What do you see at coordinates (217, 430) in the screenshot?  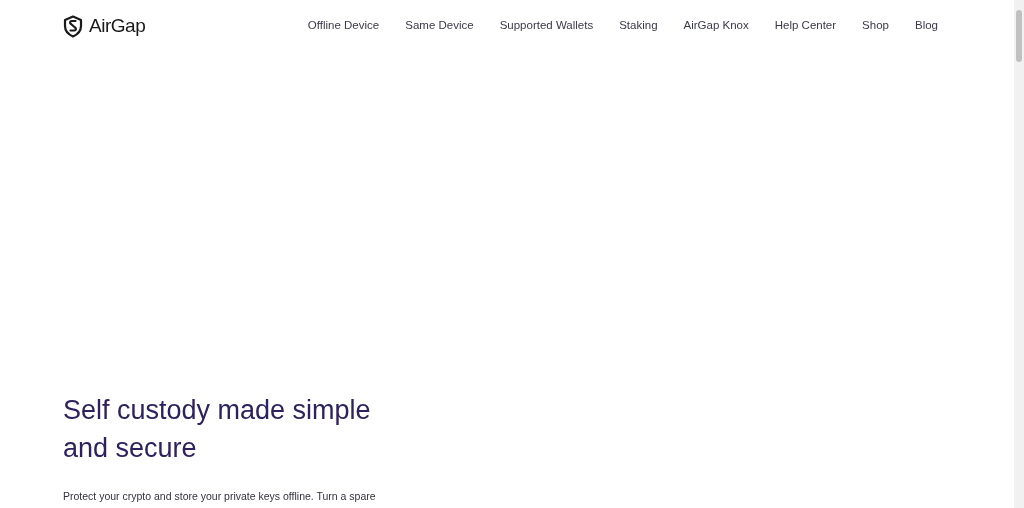 I see `hero-headline: Self custody made simple and secure` at bounding box center [217, 430].